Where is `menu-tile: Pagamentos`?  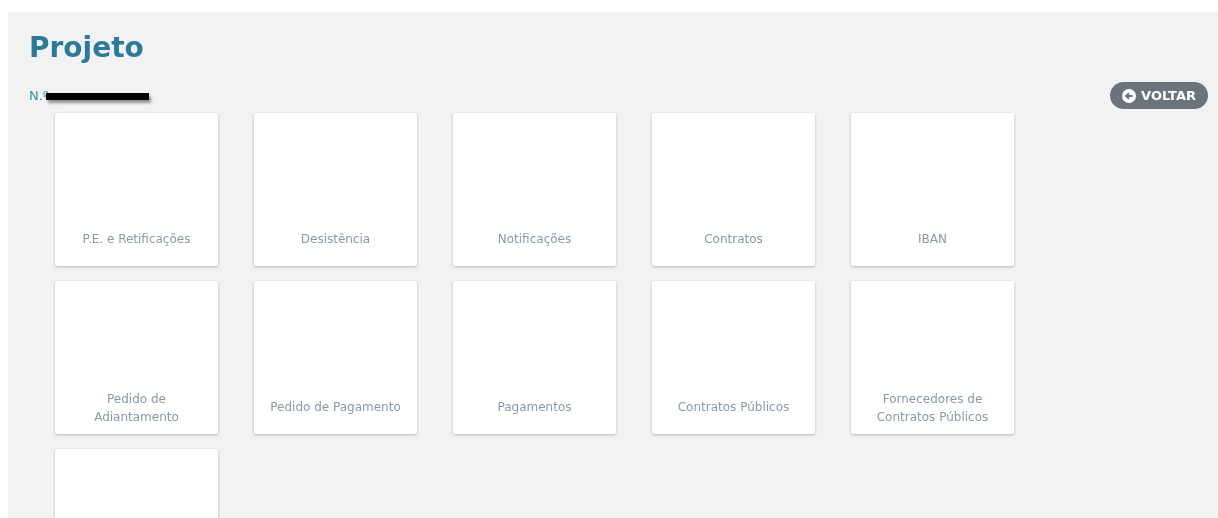 menu-tile: Pagamentos is located at coordinates (534, 357).